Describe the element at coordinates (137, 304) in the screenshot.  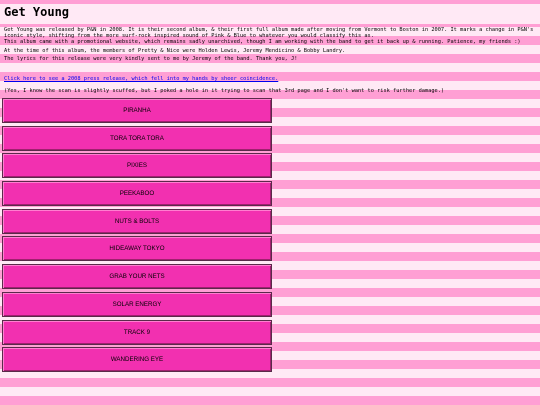
I see `track-button-solar-energy: SOLAR ENERGY` at that location.